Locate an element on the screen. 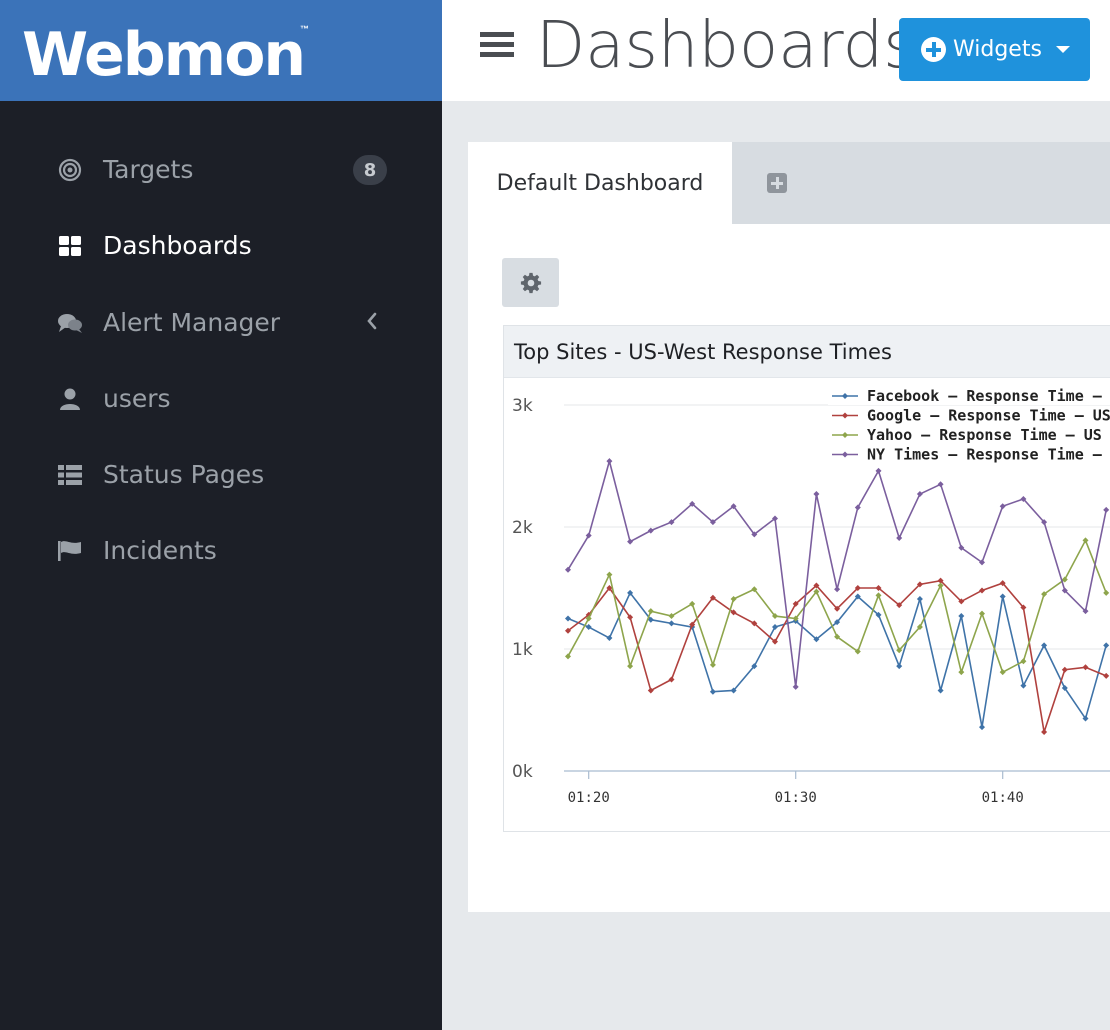 This screenshot has height=1030, width=1110. widgets-dropdown-button: Widgets is located at coordinates (994, 49).